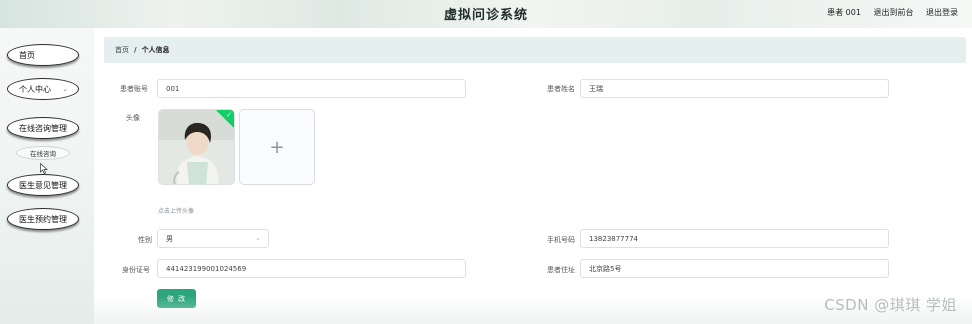 The image size is (972, 324). I want to click on header-user-area: 患者 001 退出到前台 退出登录, so click(887, 12).